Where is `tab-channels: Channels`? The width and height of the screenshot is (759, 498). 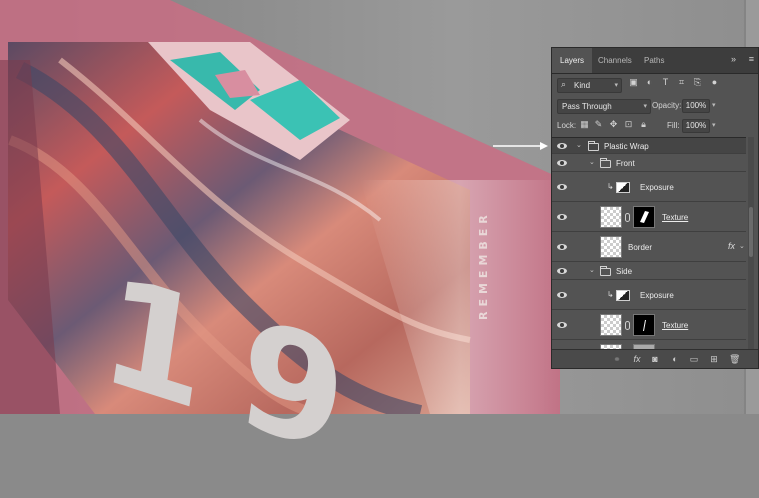 tab-channels: Channels is located at coordinates (615, 60).